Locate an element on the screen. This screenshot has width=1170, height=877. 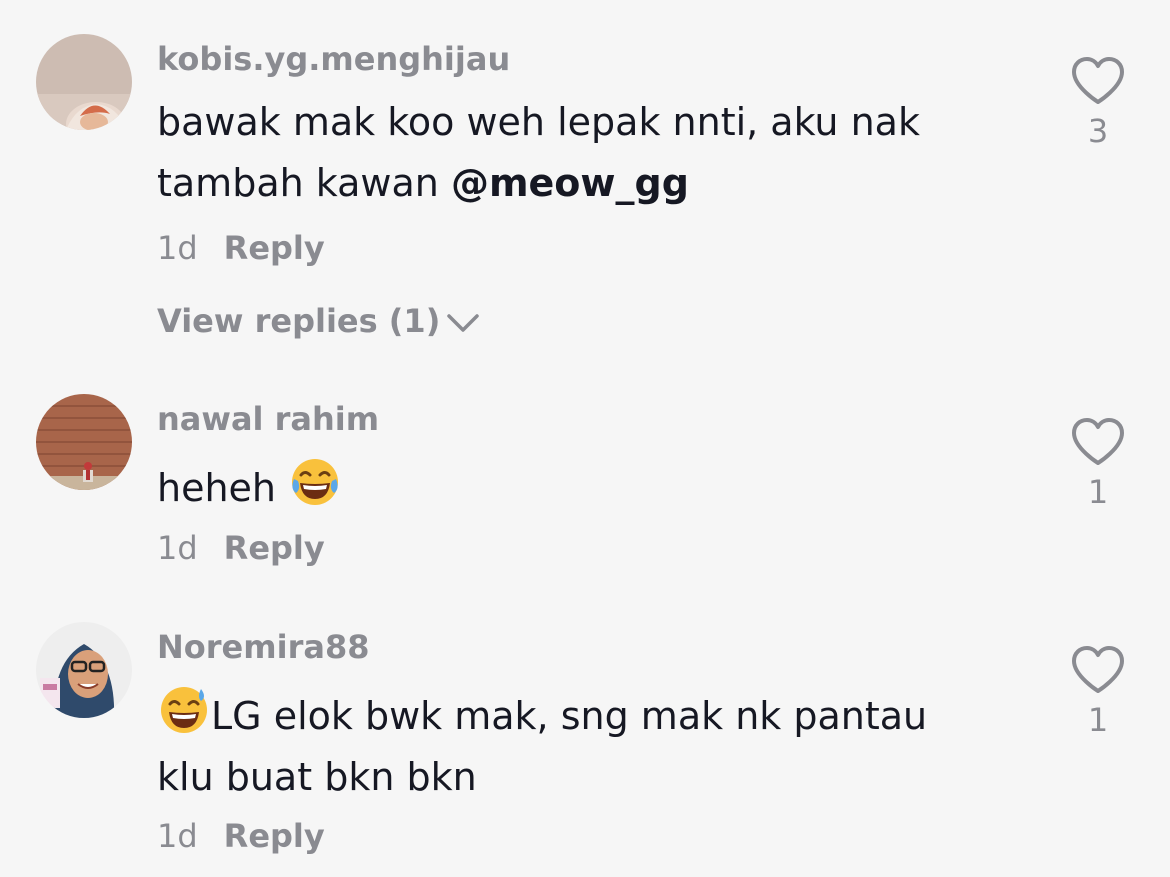
view-replies-button: View replies (1) is located at coordinates (318, 321).